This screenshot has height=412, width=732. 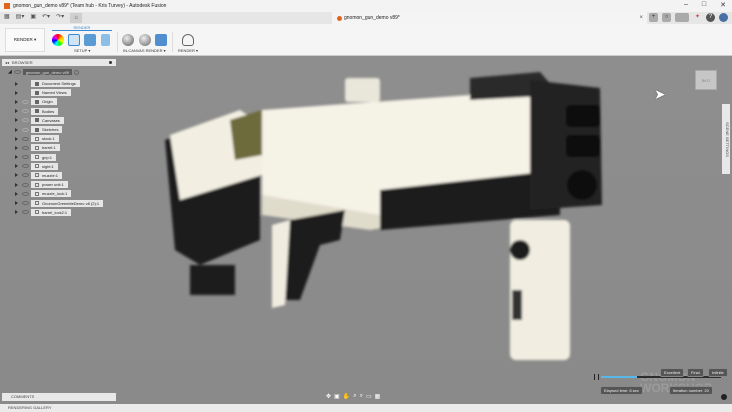 What do you see at coordinates (128, 40) in the screenshot?
I see `in-canvas-render-icon` at bounding box center [128, 40].